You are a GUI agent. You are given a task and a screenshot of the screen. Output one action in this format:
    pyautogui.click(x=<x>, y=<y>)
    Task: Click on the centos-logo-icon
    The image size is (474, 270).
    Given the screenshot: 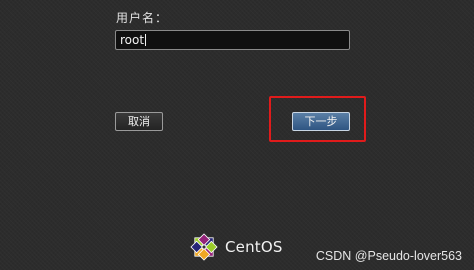 What is the action you would take?
    pyautogui.click(x=204, y=247)
    